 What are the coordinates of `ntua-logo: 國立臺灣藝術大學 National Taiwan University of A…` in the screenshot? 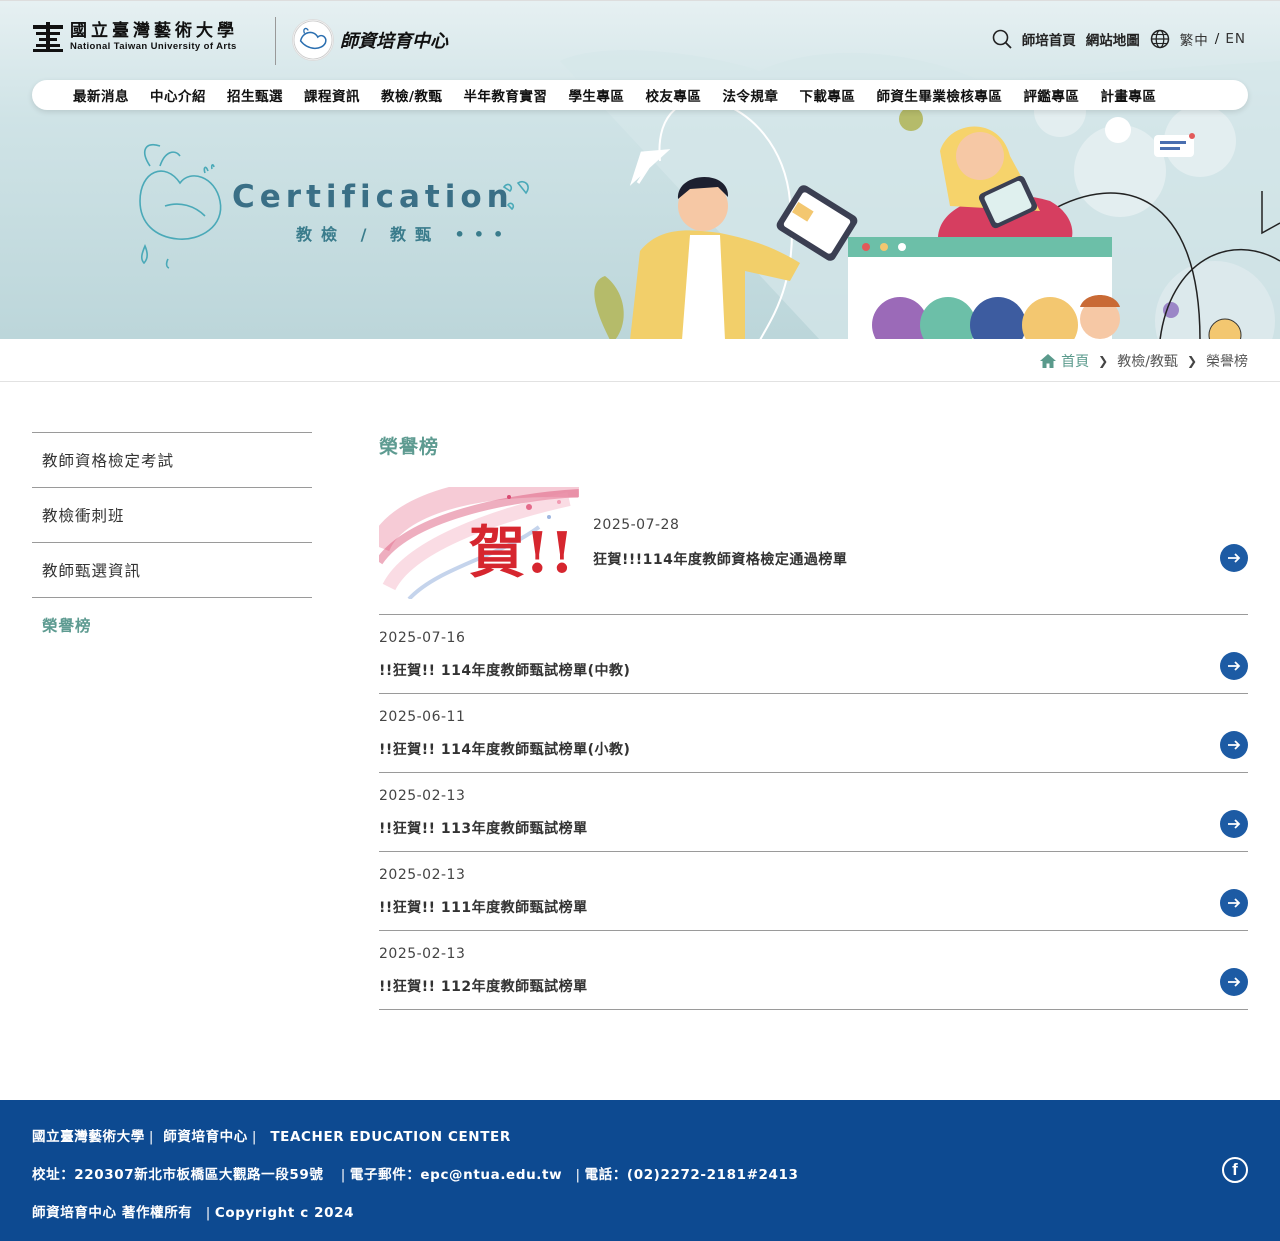 It's located at (135, 37).